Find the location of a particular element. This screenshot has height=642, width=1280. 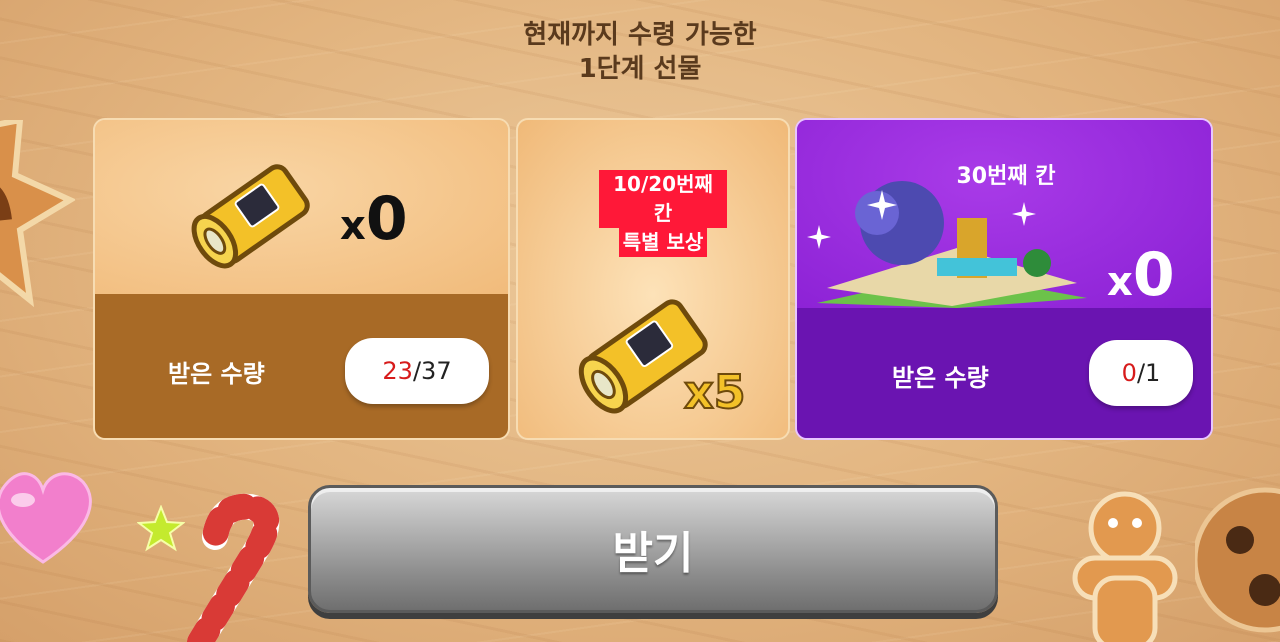

scroll-bundle-icon: x5 is located at coordinates (662, 359).